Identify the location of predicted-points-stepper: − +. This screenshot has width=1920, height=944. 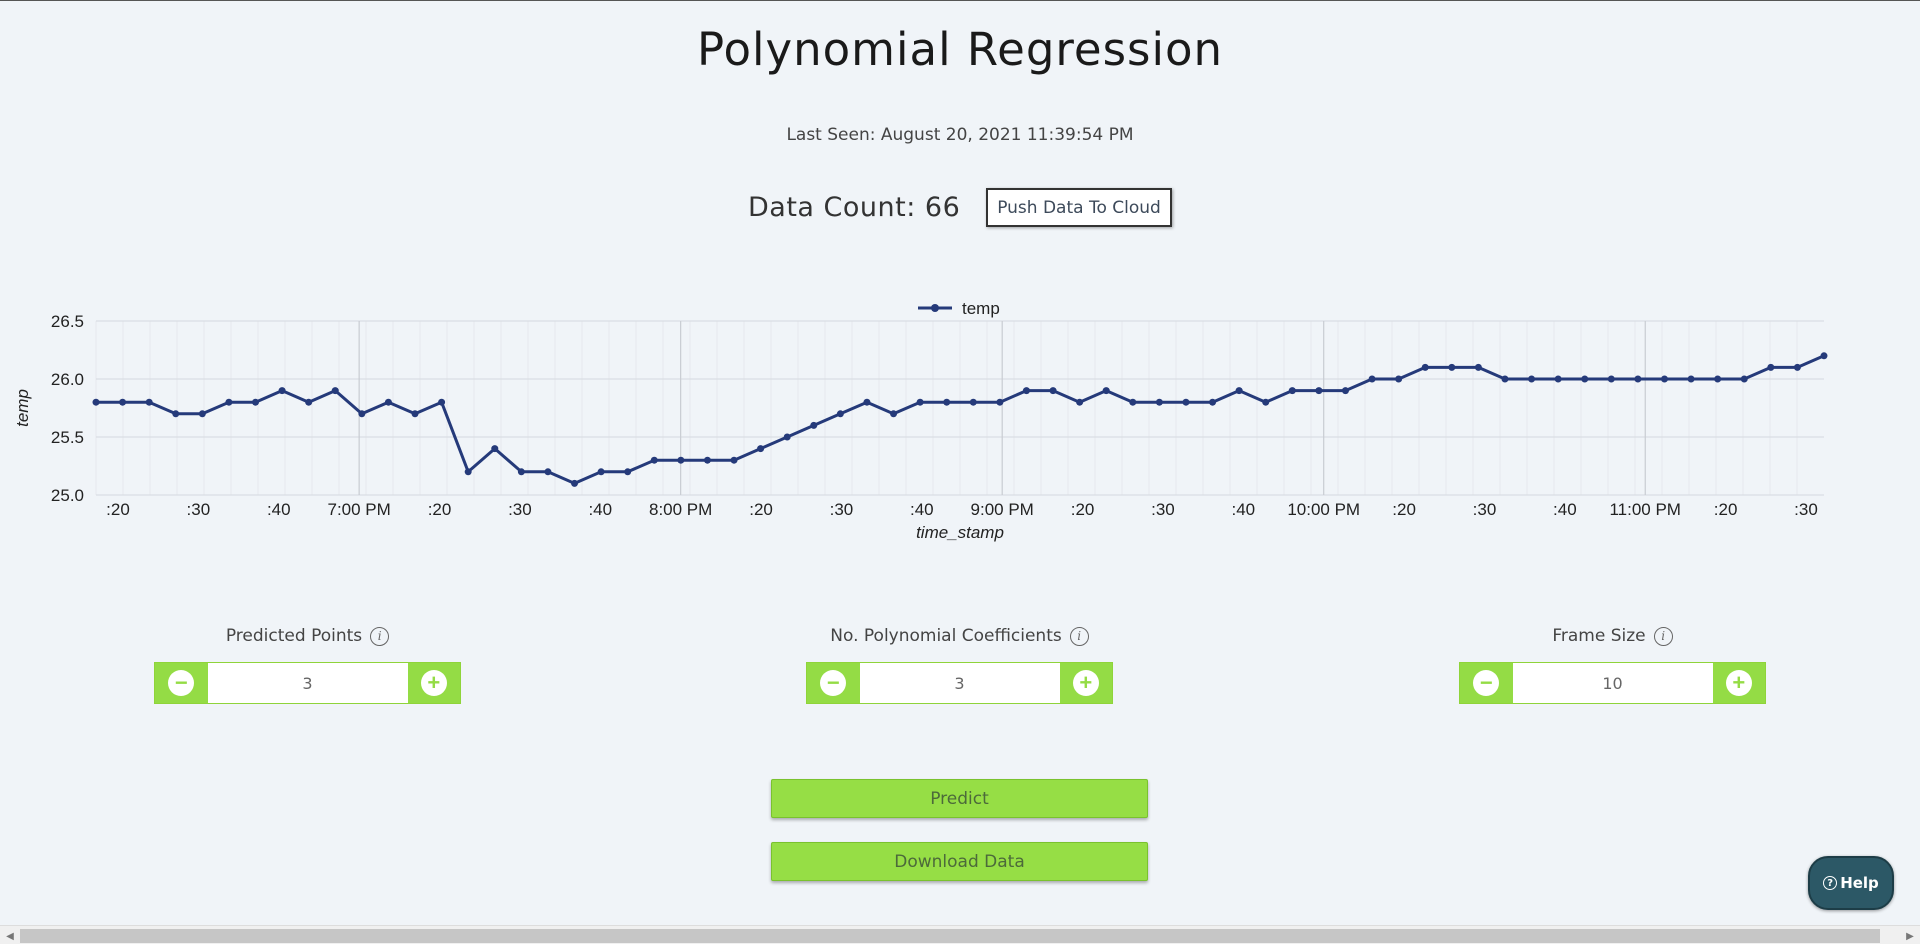
(307, 683).